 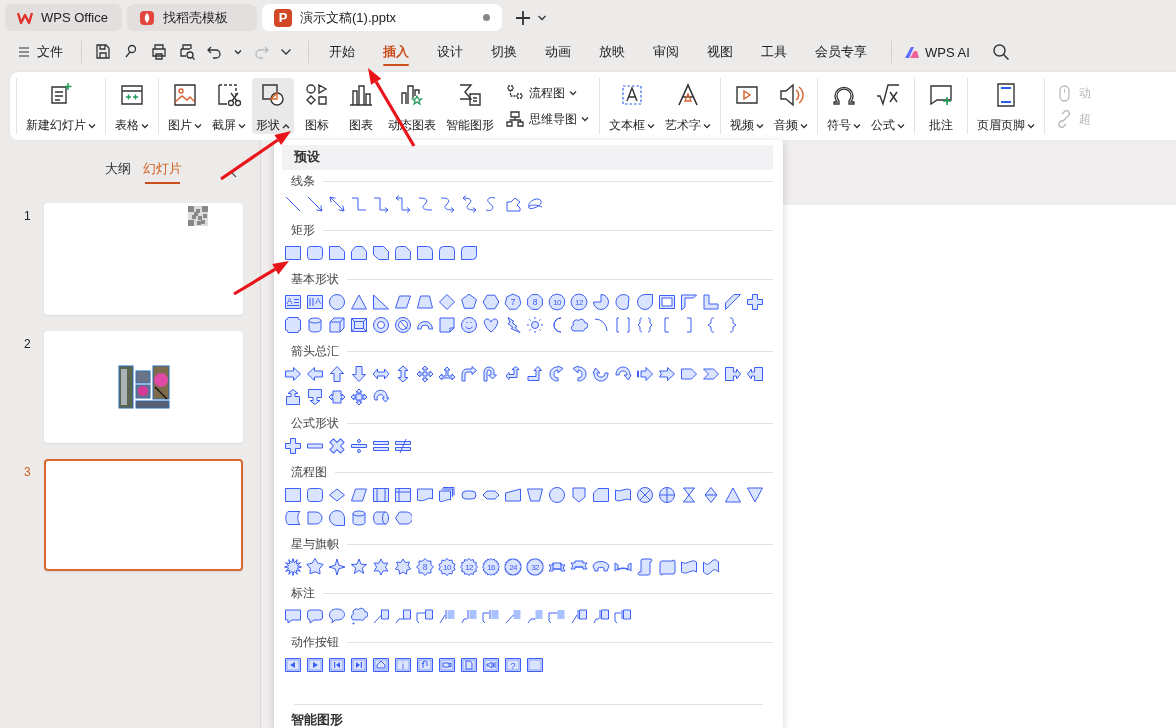 I want to click on ribbon-button: 表格, so click(x=132, y=106).